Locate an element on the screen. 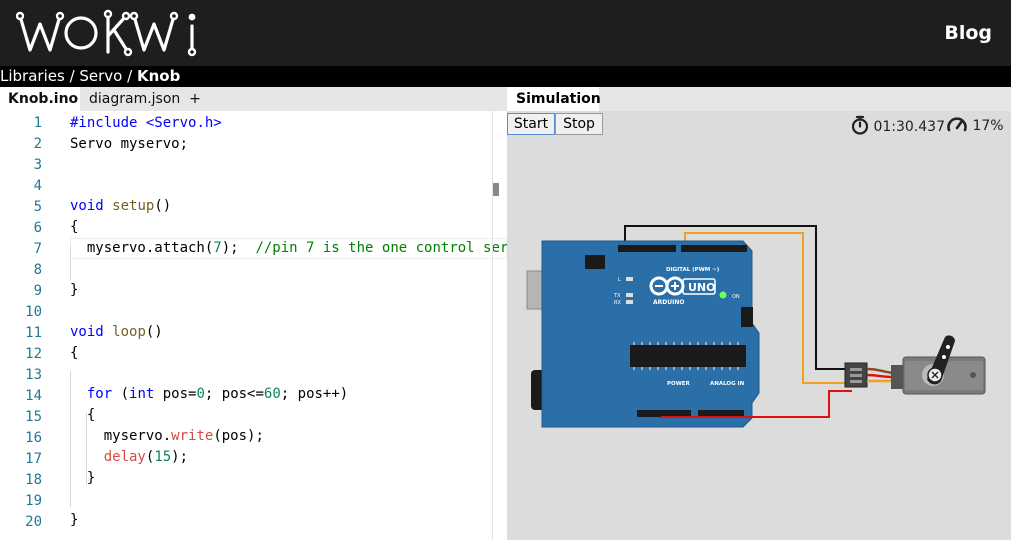 The image size is (1011, 540). line-number: 2 is located at coordinates (37, 144).